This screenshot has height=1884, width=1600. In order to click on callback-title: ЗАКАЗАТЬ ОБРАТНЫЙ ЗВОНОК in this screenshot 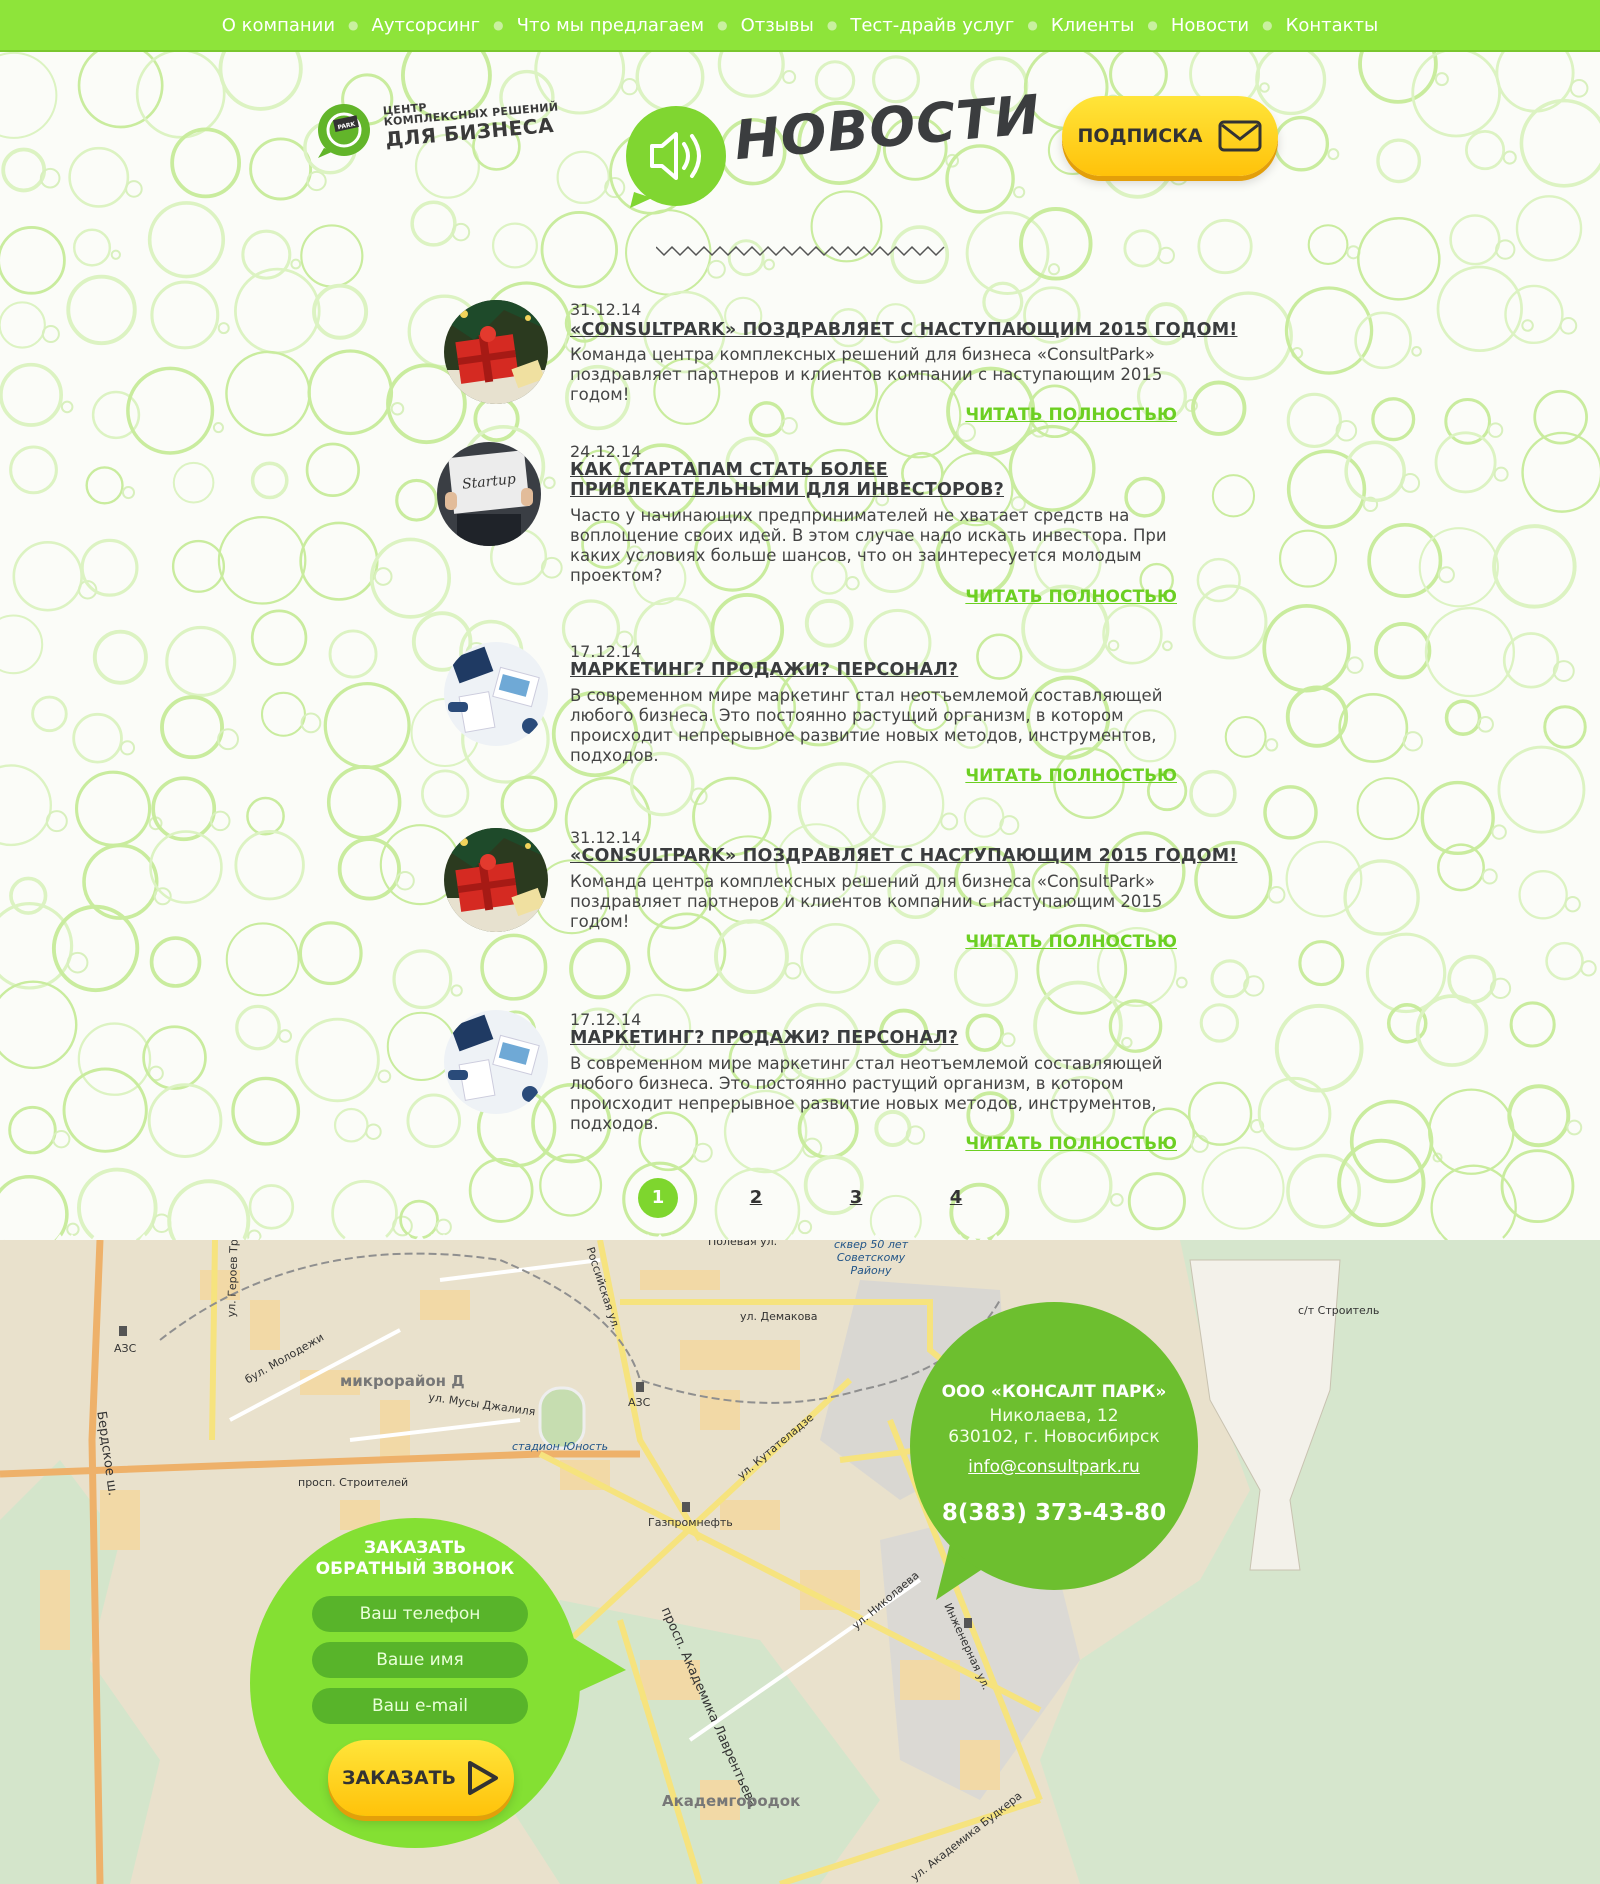, I will do `click(415, 1559)`.